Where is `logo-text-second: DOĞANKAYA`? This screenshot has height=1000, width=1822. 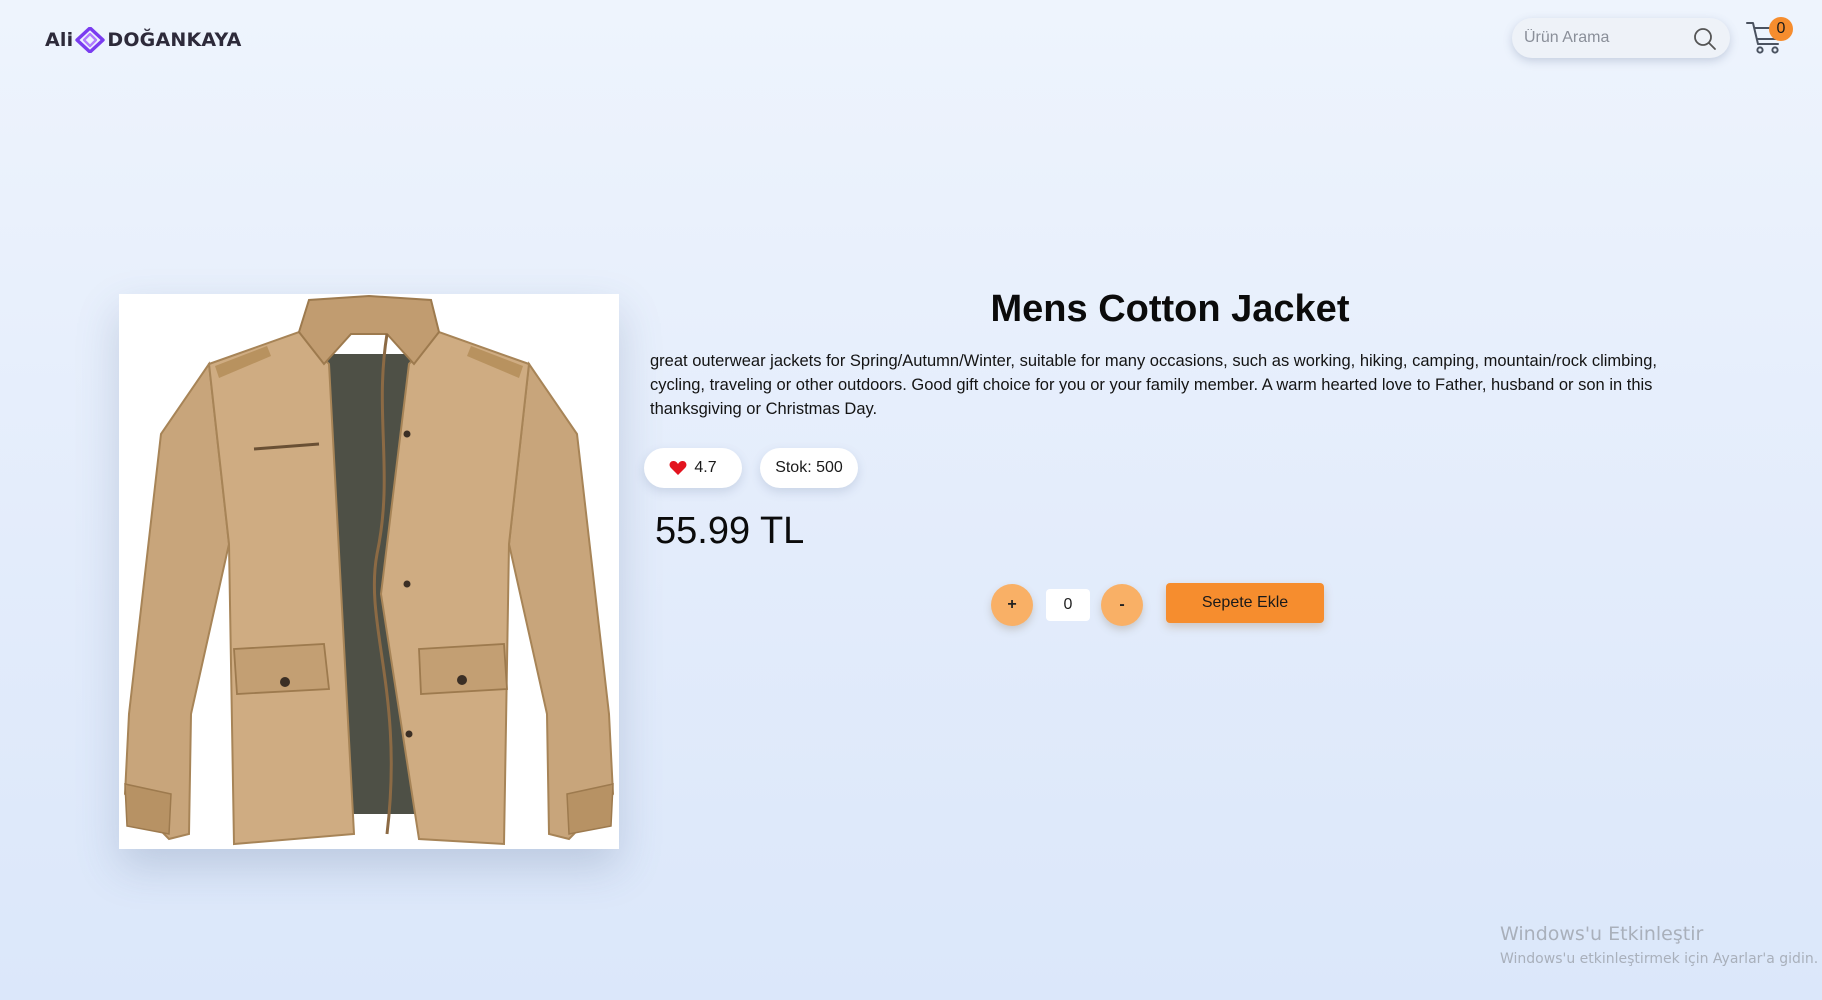 logo-text-second: DOĞANKAYA is located at coordinates (174, 40).